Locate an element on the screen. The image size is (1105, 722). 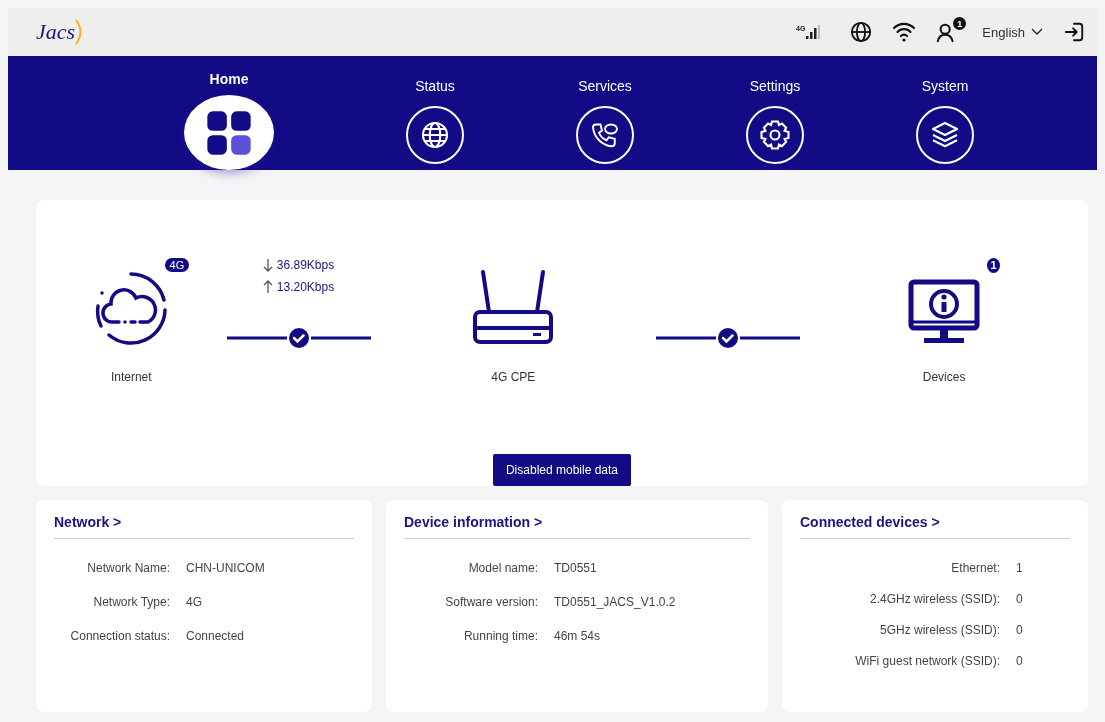
field-label: Connection status: is located at coordinates (119, 636).